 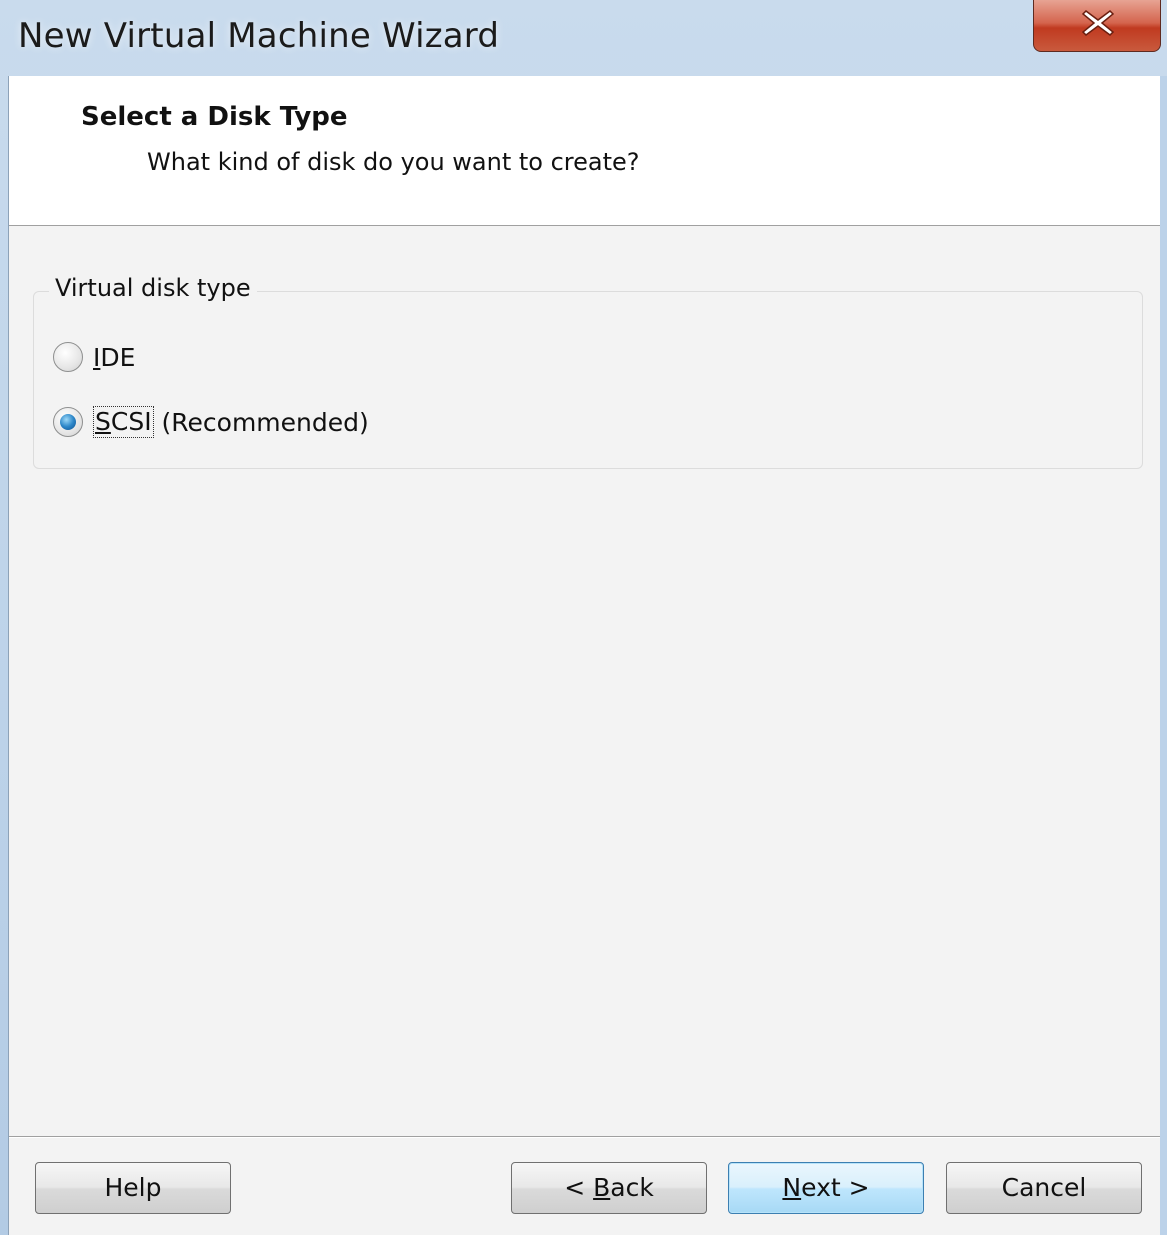 I want to click on page-subtitle: What kind of disk do you want to create?, so click(x=393, y=162).